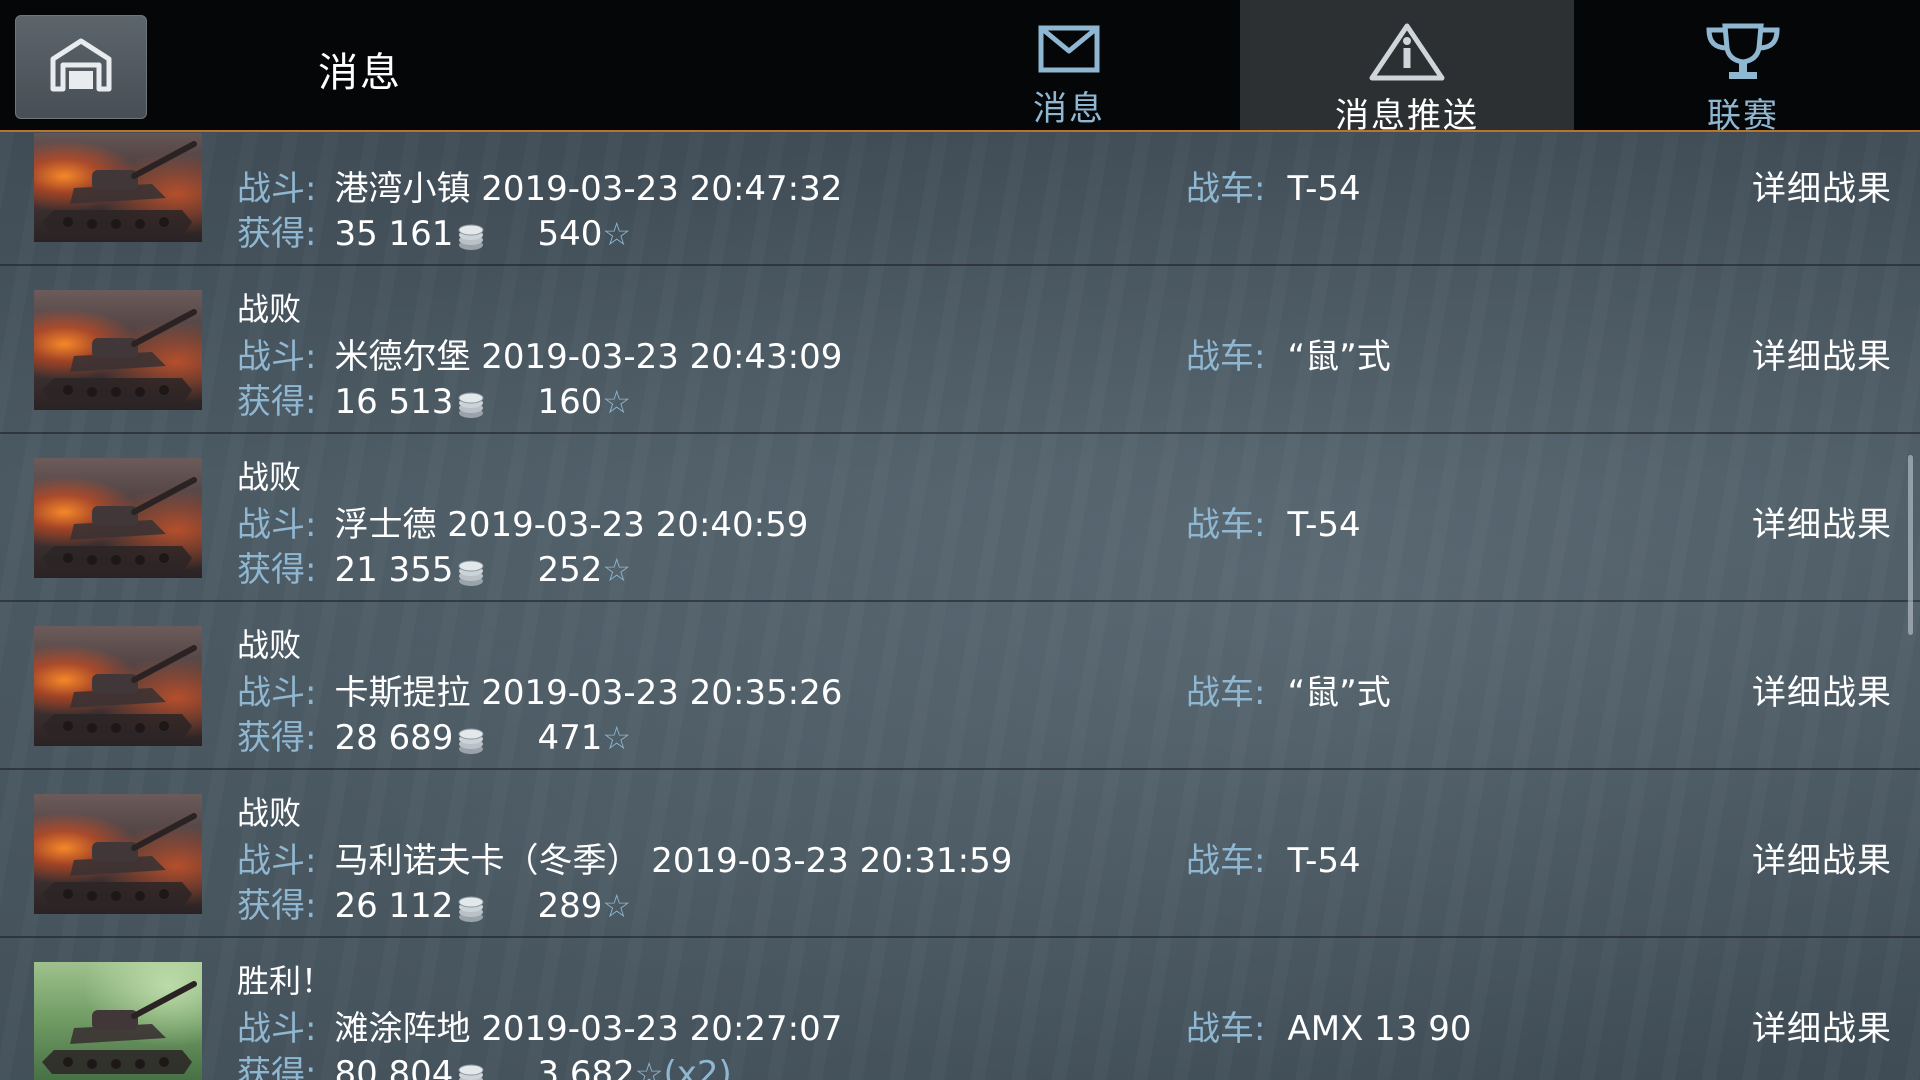 Image resolution: width=1920 pixels, height=1080 pixels. I want to click on experience-value: 3 682, so click(586, 1067).